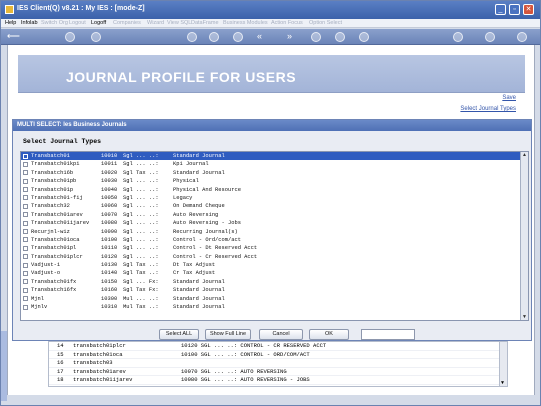 This screenshot has width=541, height=406. I want to click on print-icon, so click(316, 37).